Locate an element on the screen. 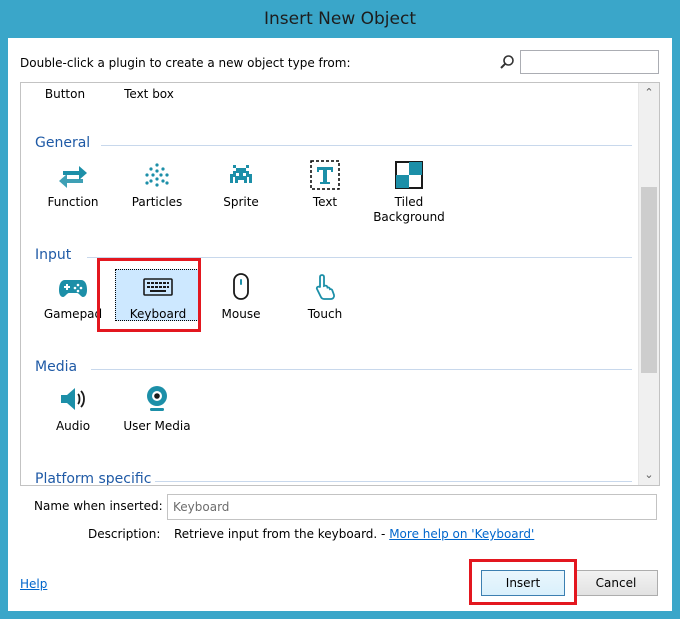 The width and height of the screenshot is (680, 619). description-body: Retrieve input from the keyboard. - is located at coordinates (282, 534).